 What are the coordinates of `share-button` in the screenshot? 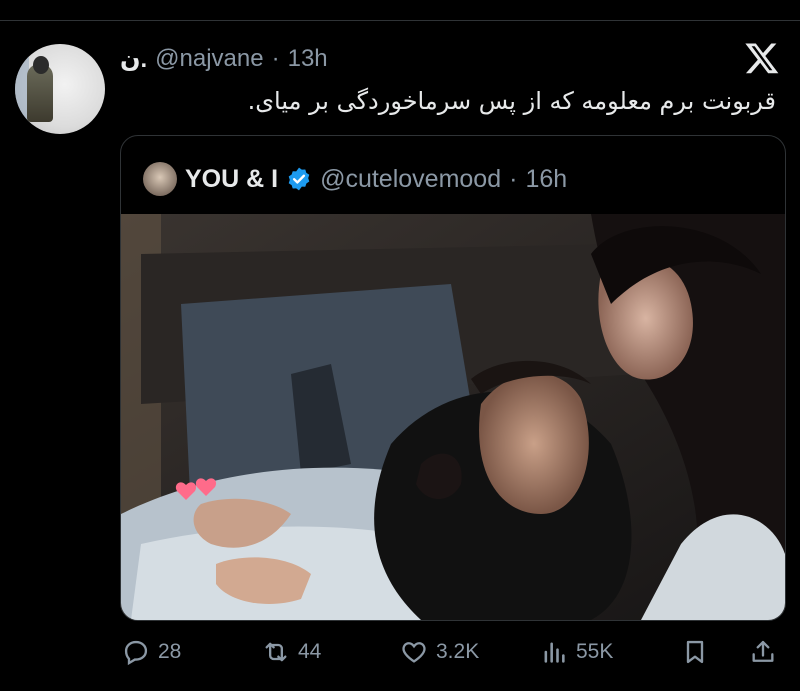 It's located at (763, 652).